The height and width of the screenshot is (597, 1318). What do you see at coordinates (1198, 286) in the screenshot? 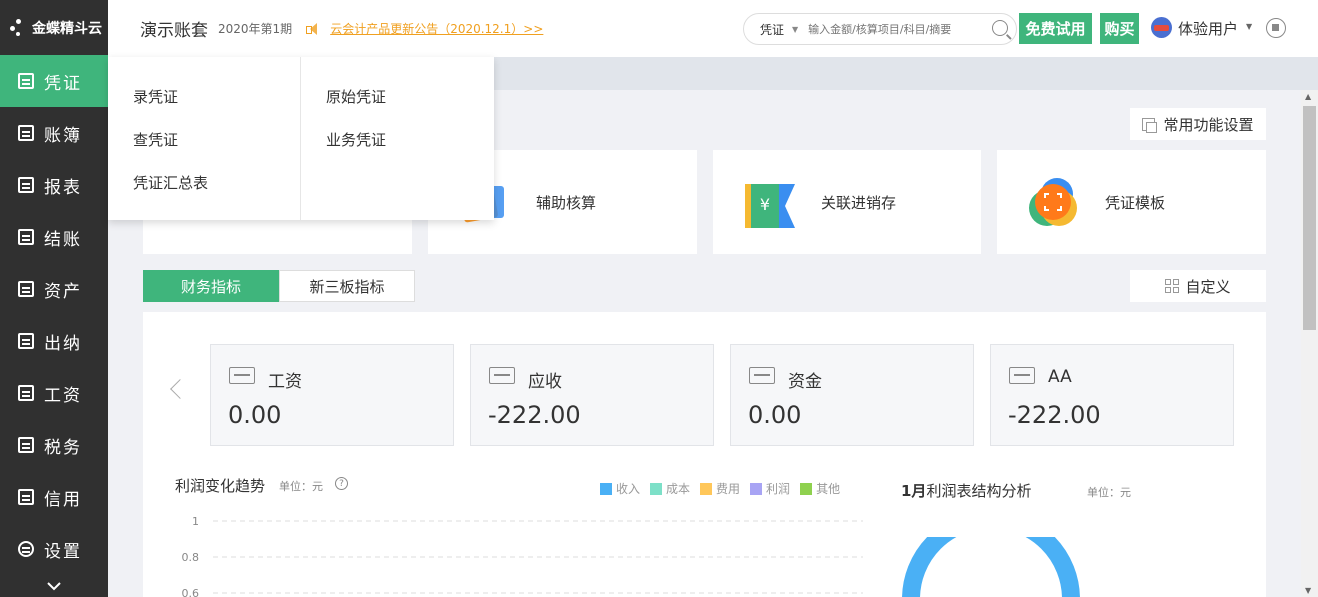
I see `customize-button: 自定义` at bounding box center [1198, 286].